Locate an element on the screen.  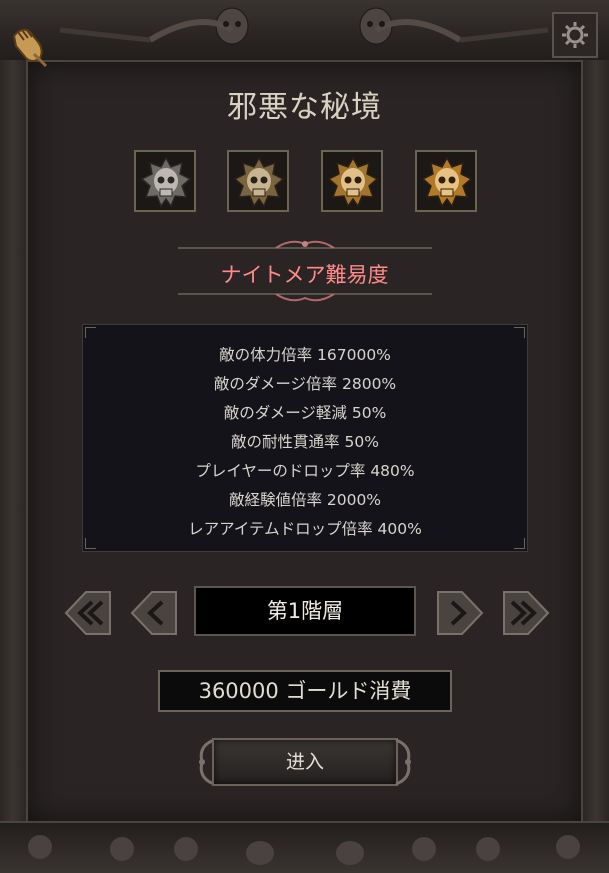
top-ornament-border is located at coordinates (304, 31).